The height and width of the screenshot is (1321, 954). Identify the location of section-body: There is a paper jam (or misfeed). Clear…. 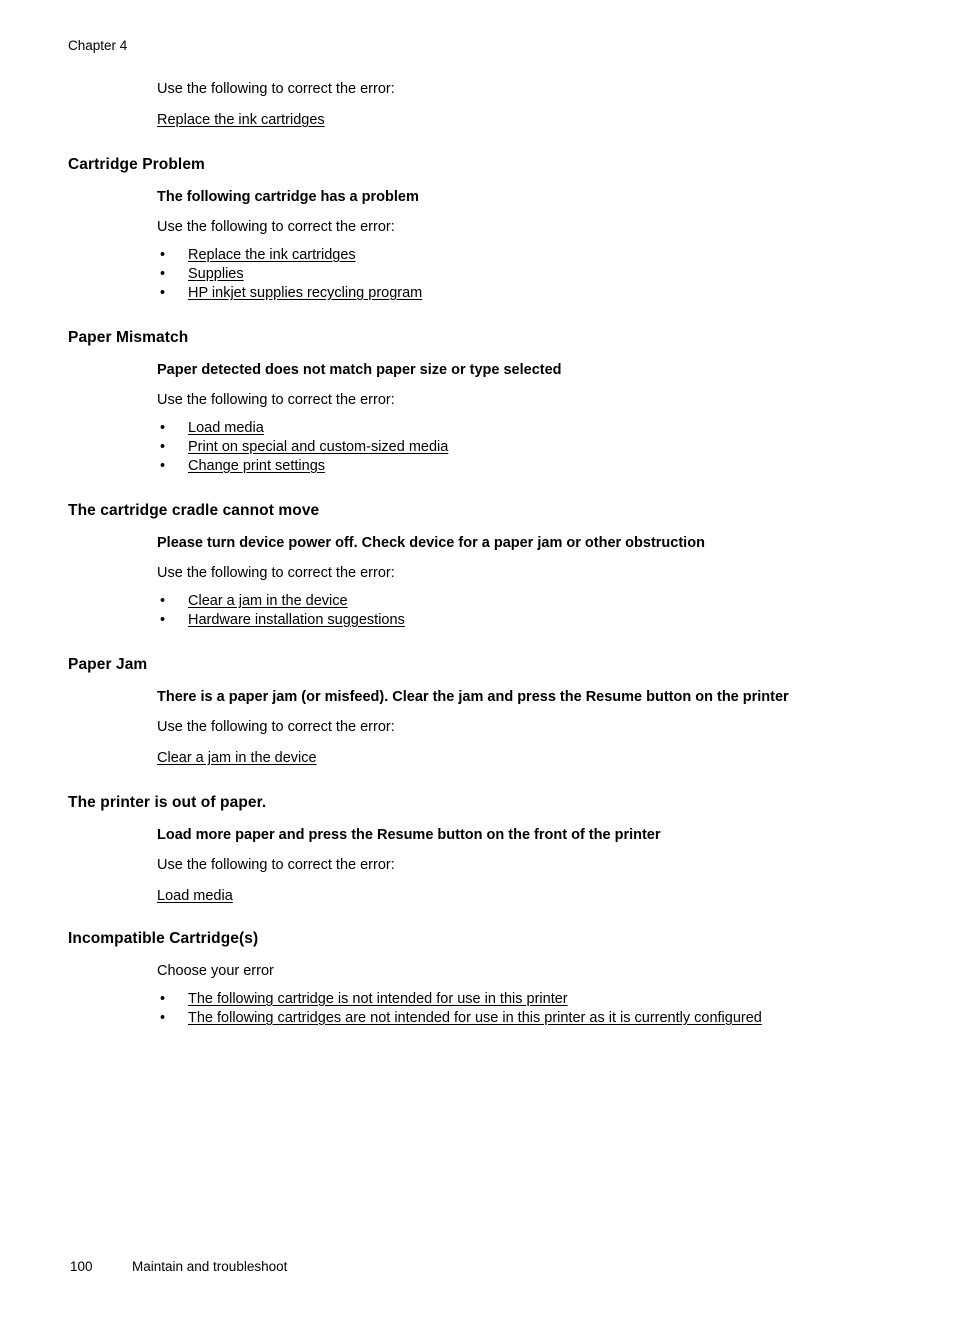
(465, 728).